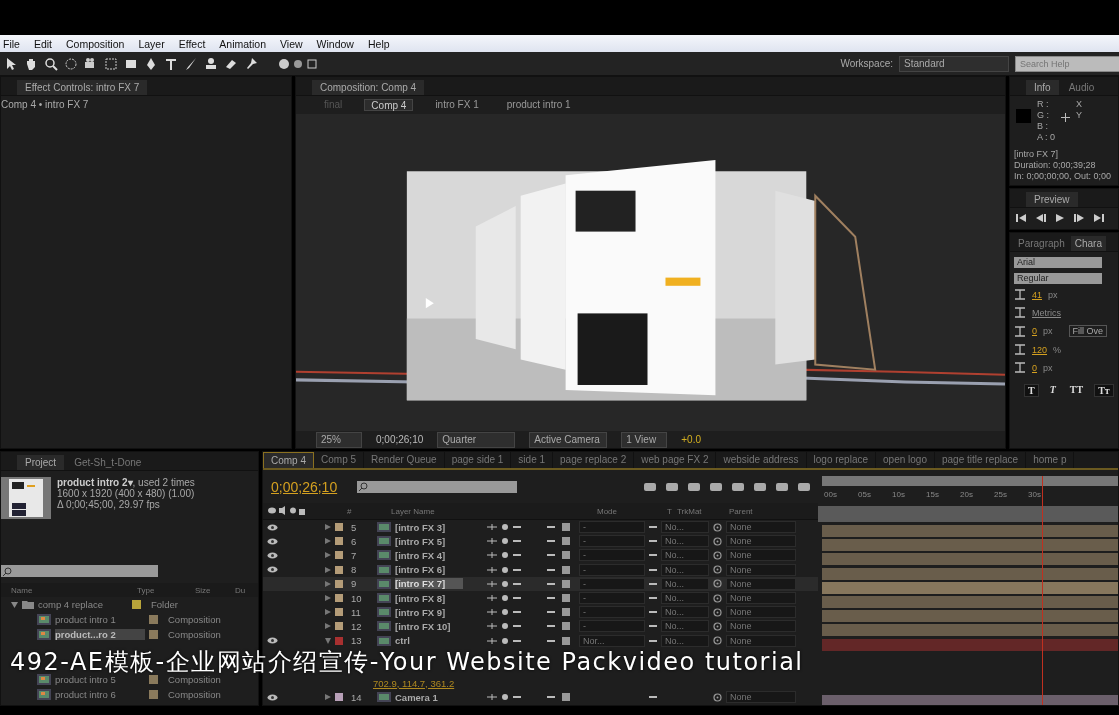  I want to click on timeline-tab: logo replace, so click(841, 460).